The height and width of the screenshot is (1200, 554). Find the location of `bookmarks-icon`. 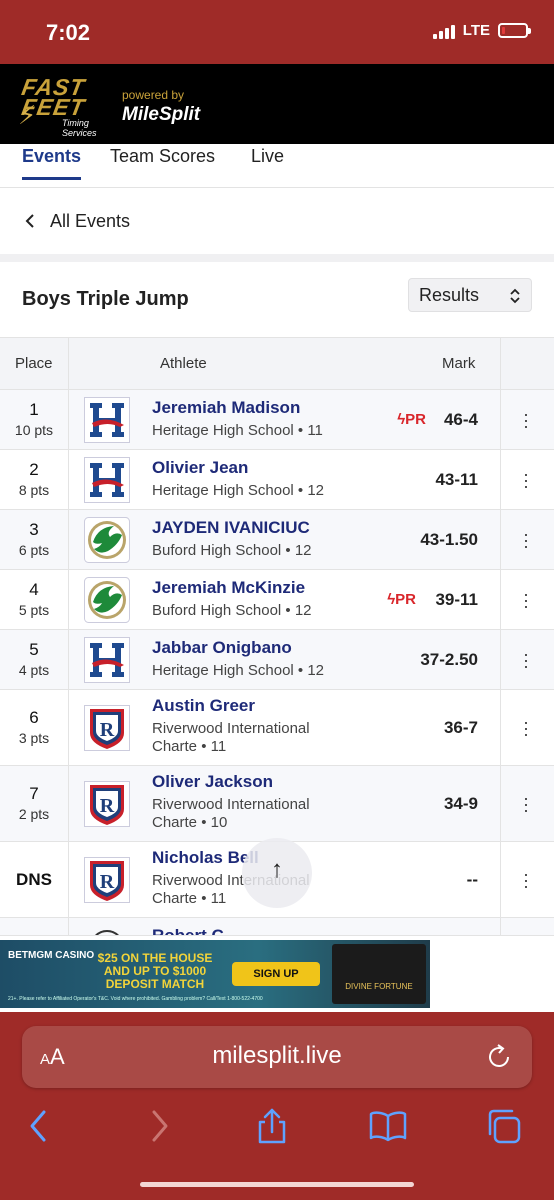

bookmarks-icon is located at coordinates (388, 1126).